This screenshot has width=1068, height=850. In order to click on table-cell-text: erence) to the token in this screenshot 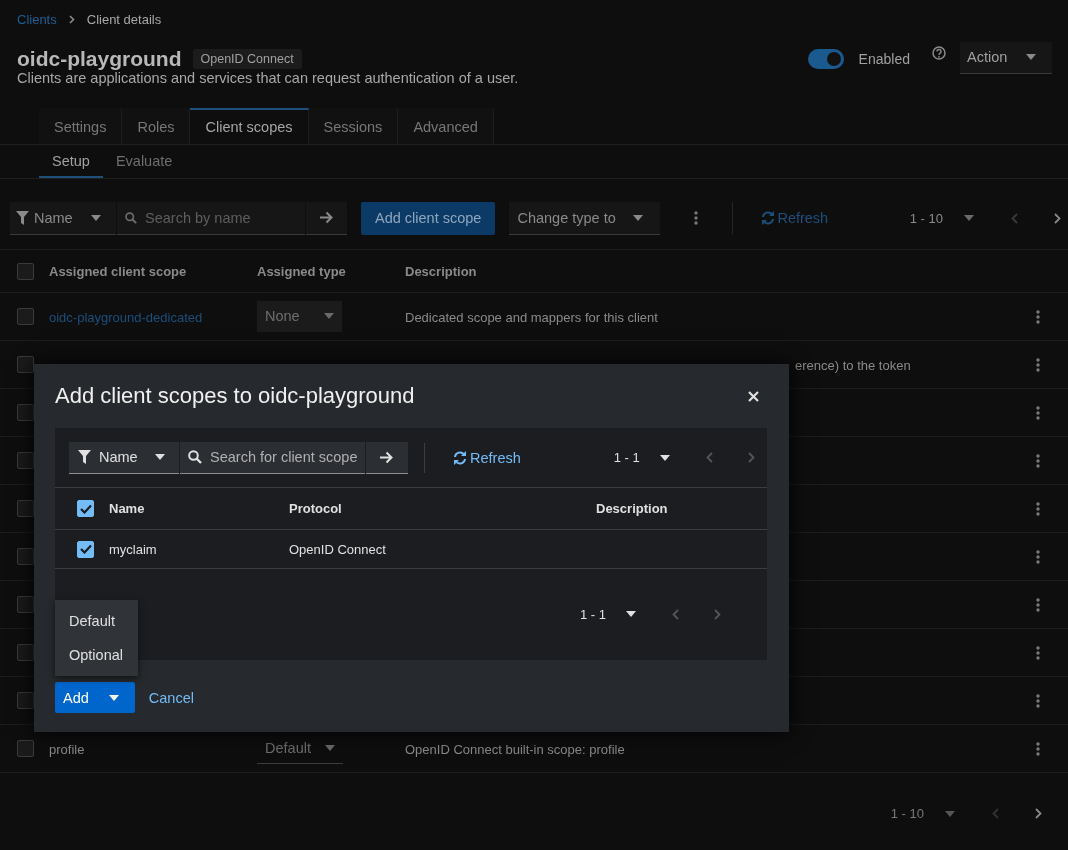, I will do `click(852, 365)`.